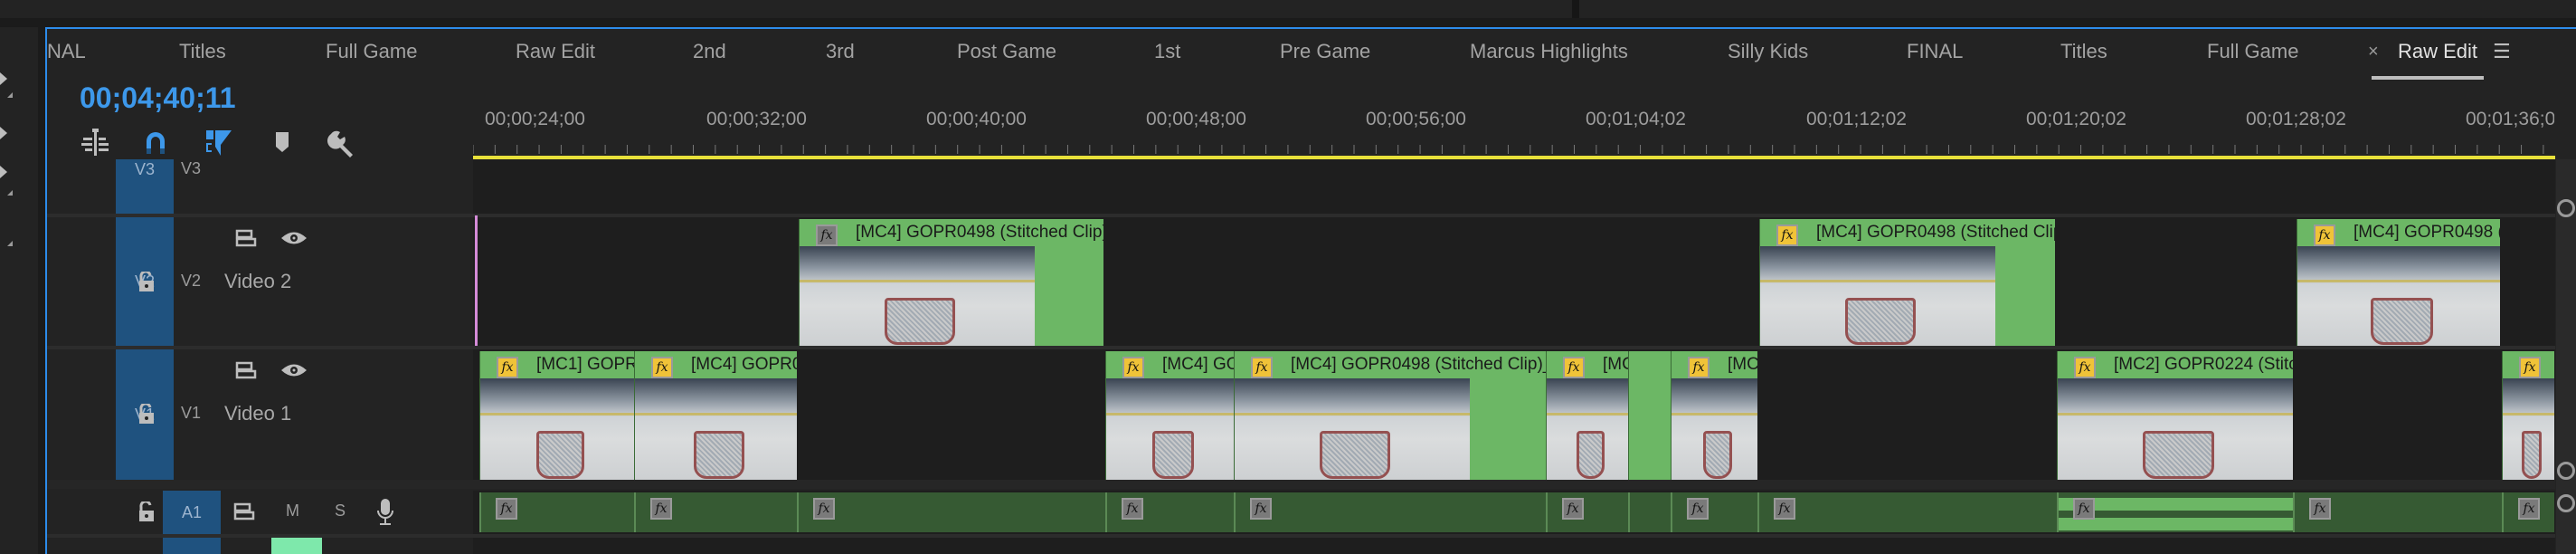  I want to click on video-audio-divider, so click(1301, 484).